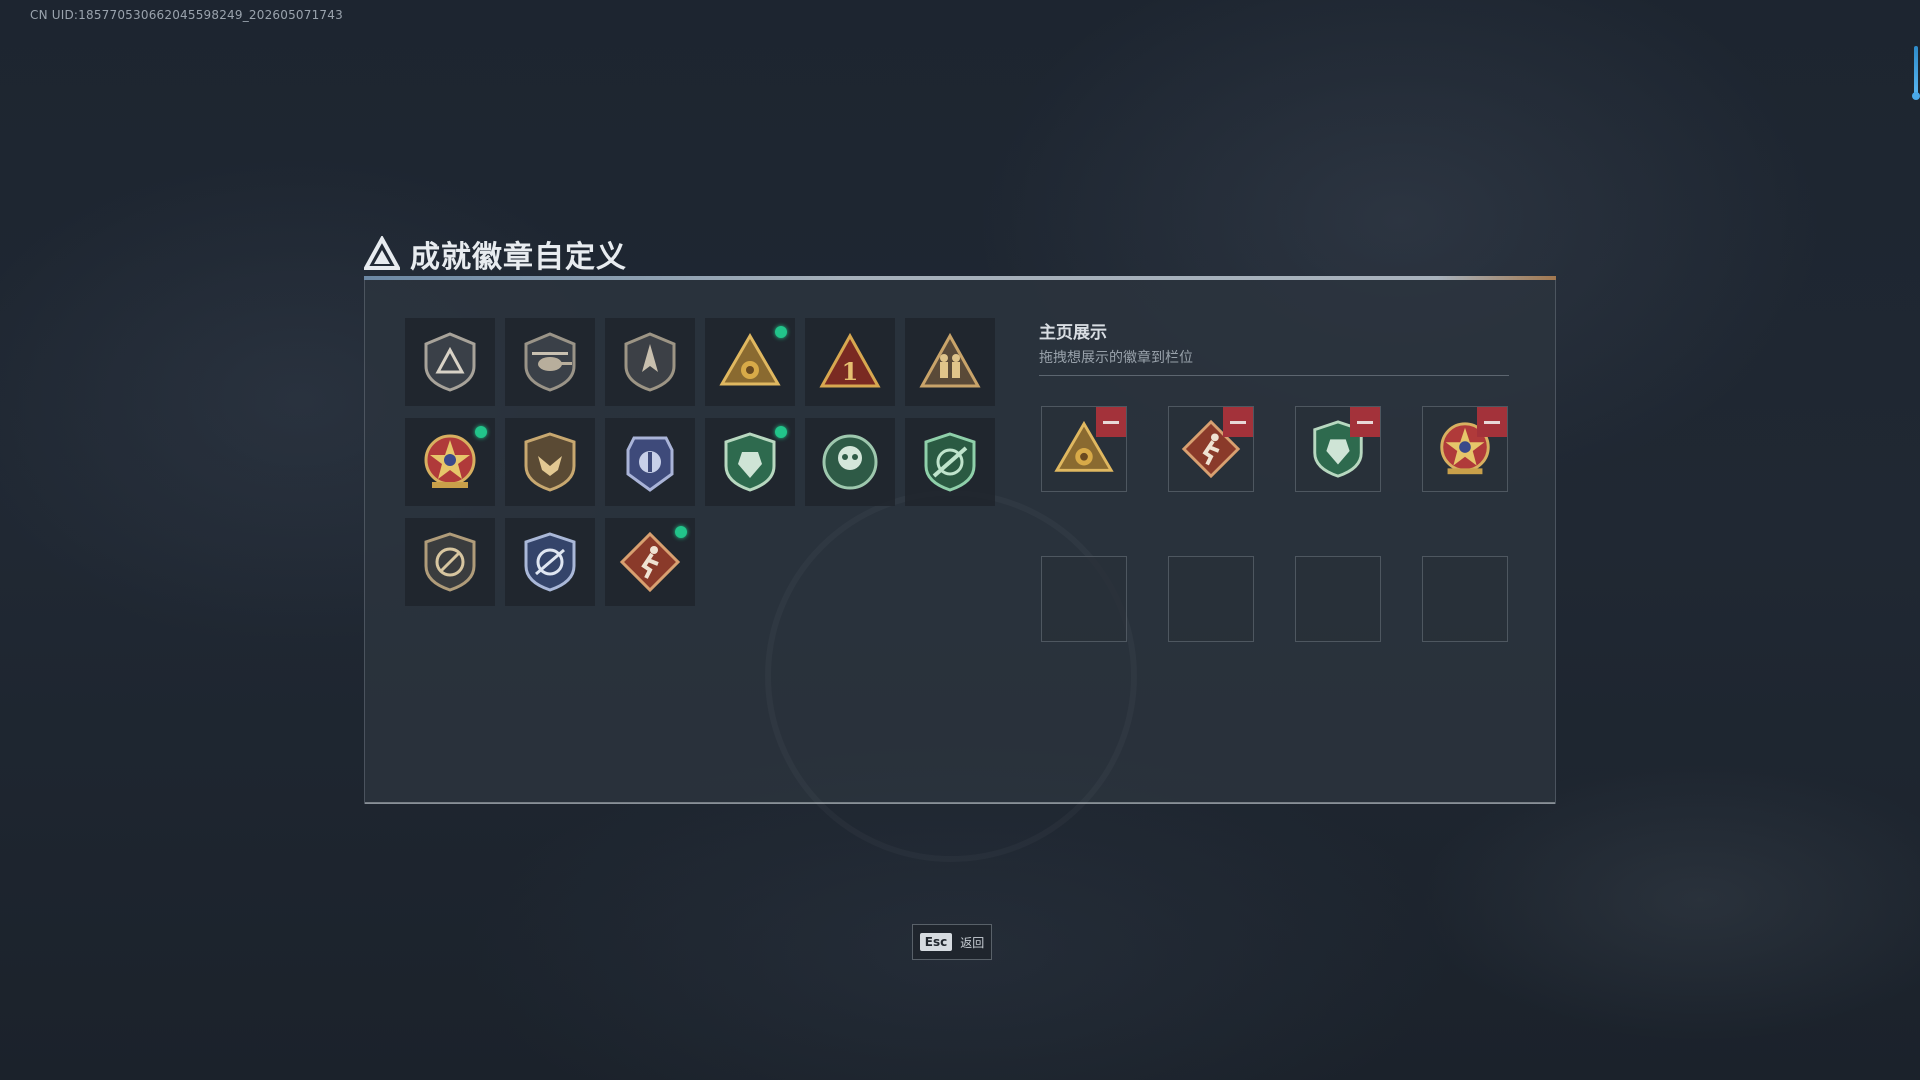 The image size is (1920, 1080). I want to click on showcase-subtitle: 拖拽想展示的徽章到栏位, so click(1116, 358).